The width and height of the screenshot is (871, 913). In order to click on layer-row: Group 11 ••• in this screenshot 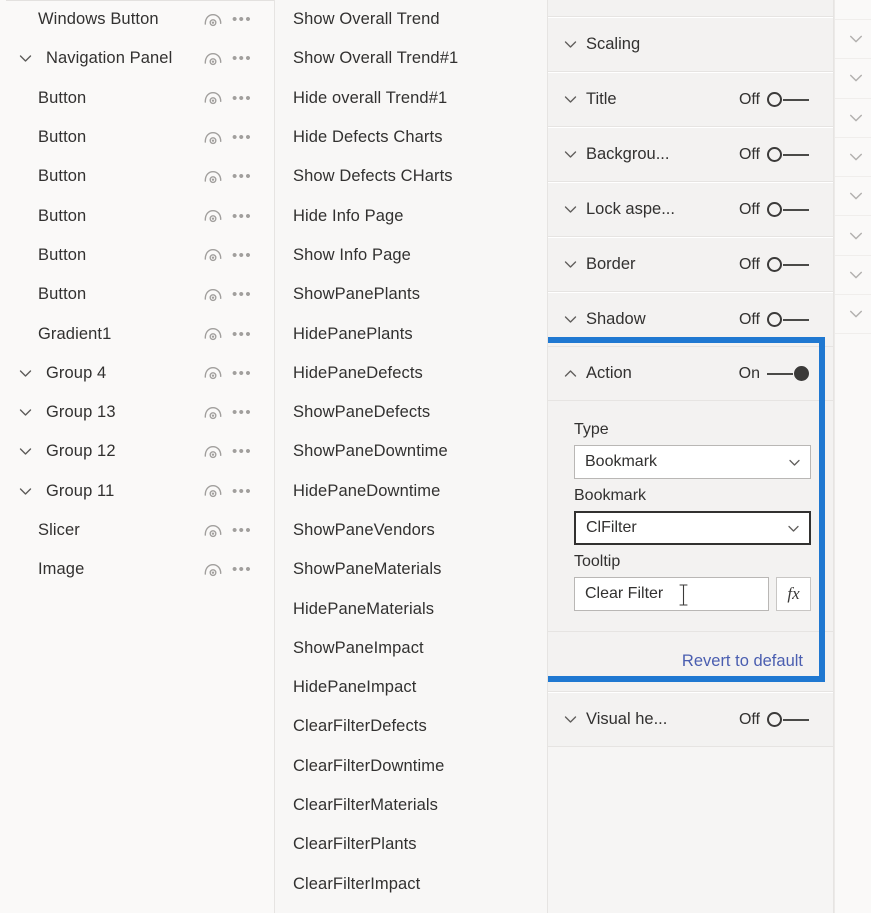, I will do `click(137, 491)`.